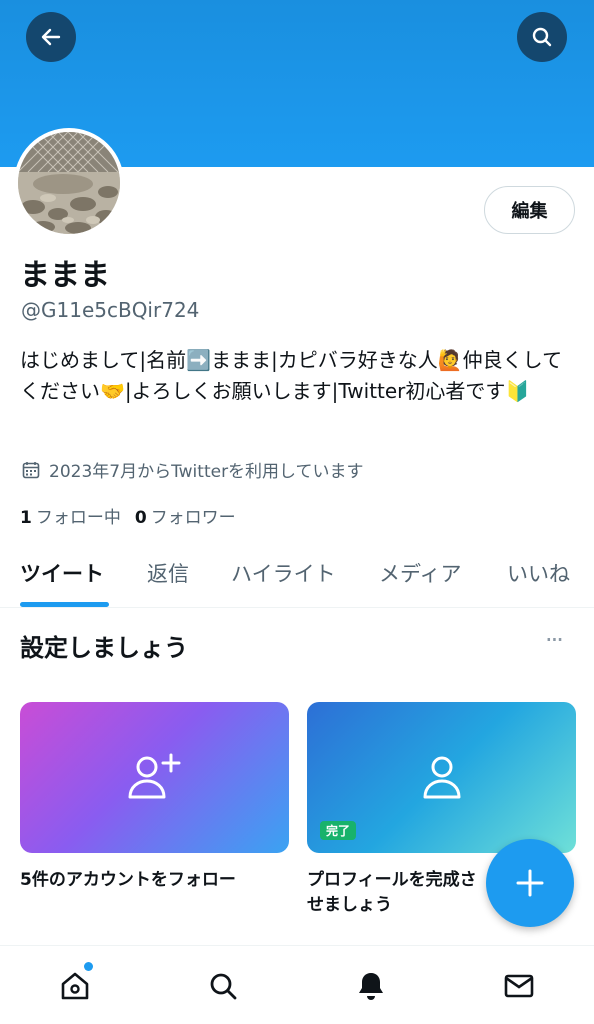 This screenshot has height=1024, width=594. I want to click on complete-profile-caption: プロフィールを完成させましょう, so click(392, 892).